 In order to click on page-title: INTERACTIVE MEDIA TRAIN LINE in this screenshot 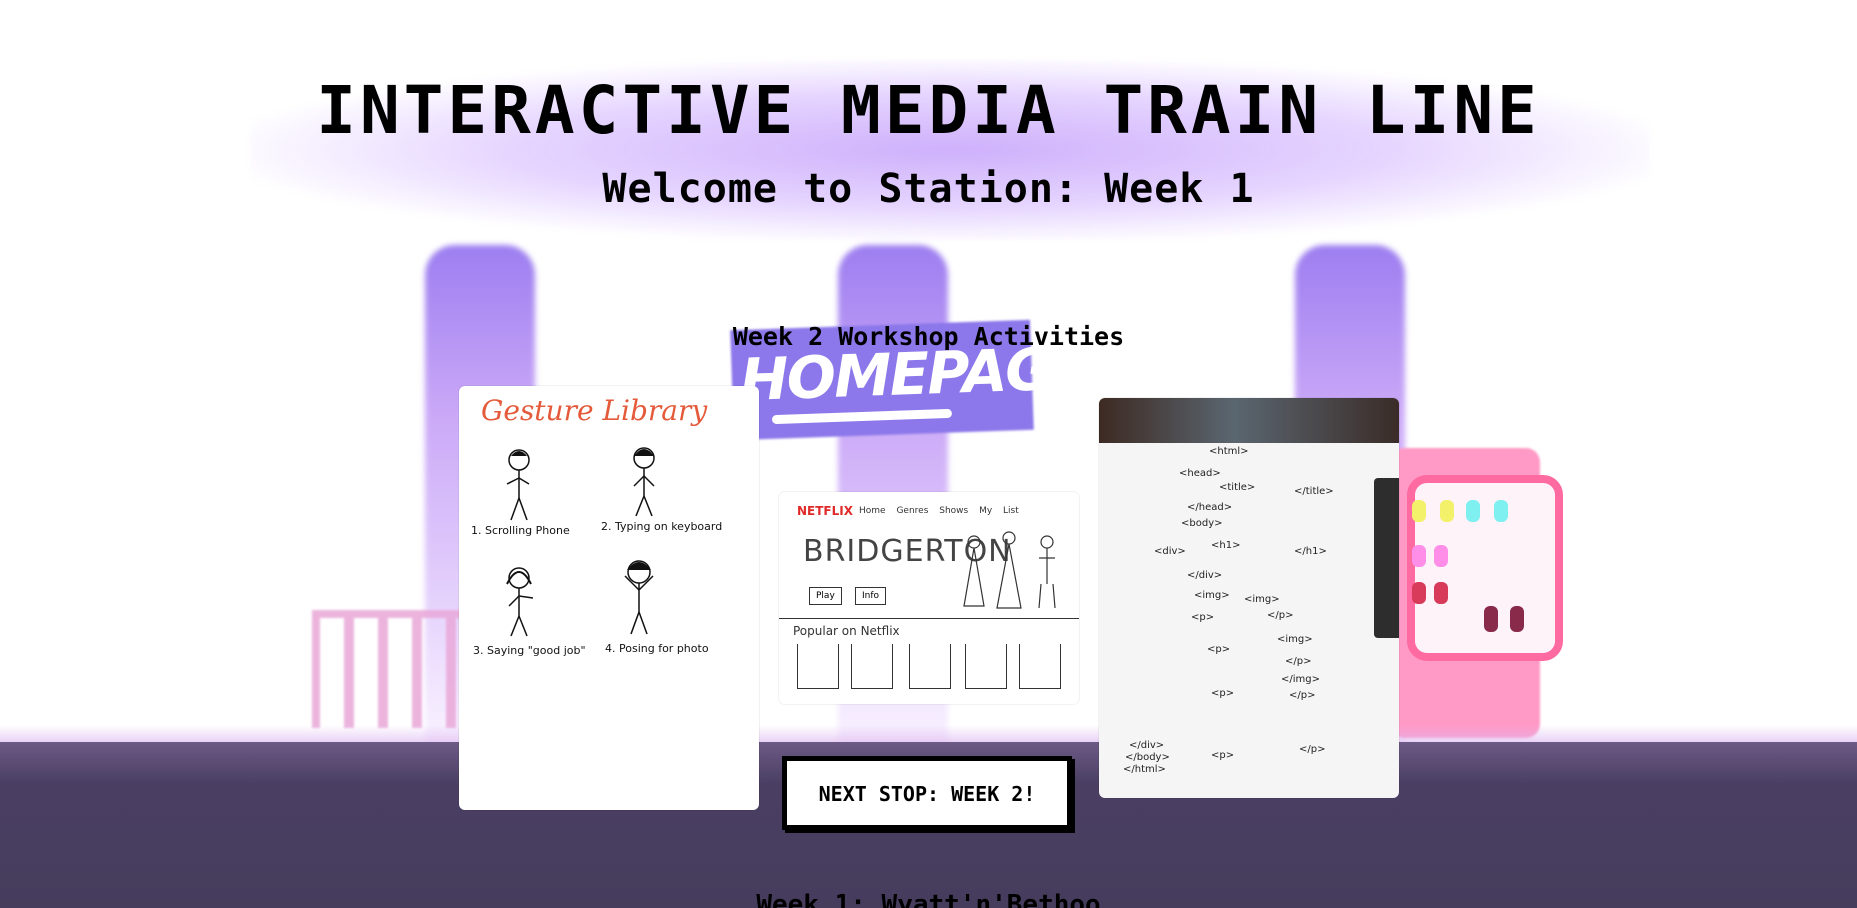, I will do `click(928, 110)`.